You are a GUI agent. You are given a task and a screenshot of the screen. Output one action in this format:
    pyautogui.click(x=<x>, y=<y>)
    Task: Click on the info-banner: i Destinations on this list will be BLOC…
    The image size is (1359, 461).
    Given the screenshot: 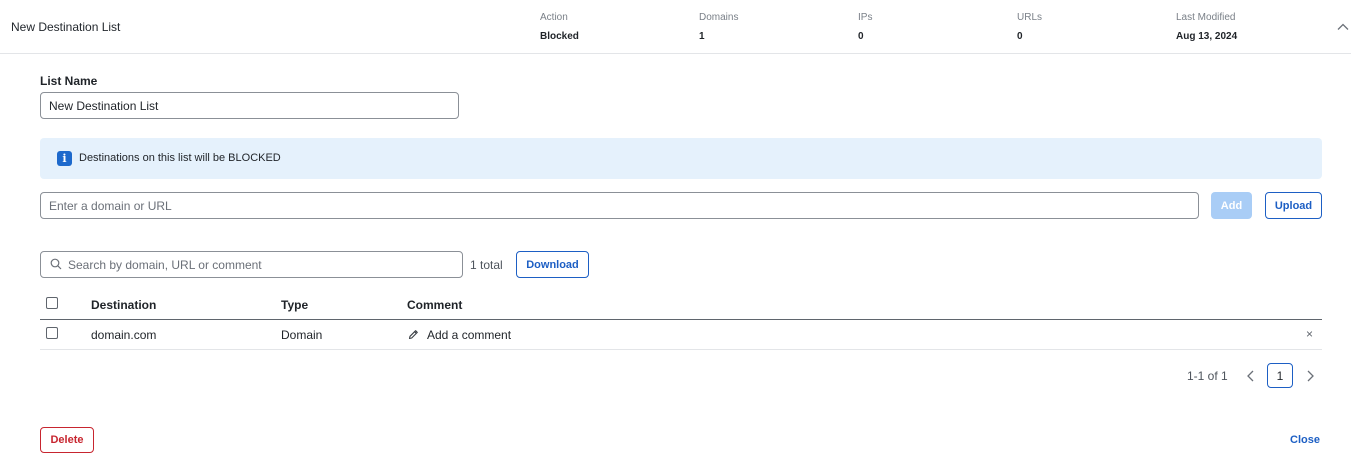 What is the action you would take?
    pyautogui.click(x=681, y=158)
    